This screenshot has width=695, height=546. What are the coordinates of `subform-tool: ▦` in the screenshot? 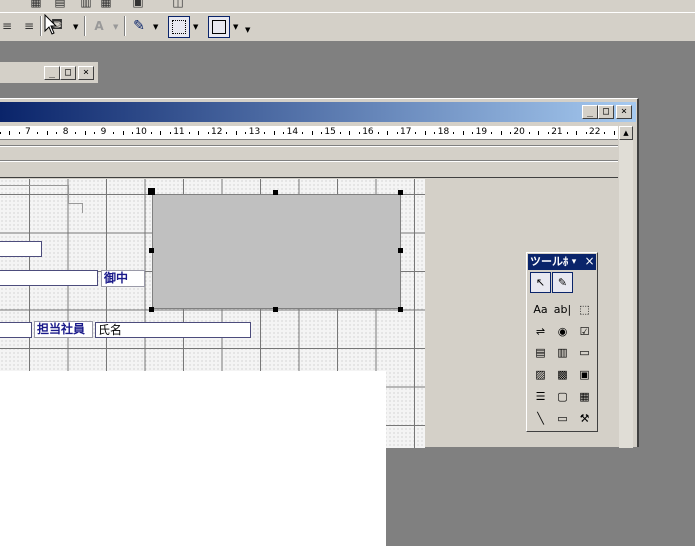 It's located at (584, 396).